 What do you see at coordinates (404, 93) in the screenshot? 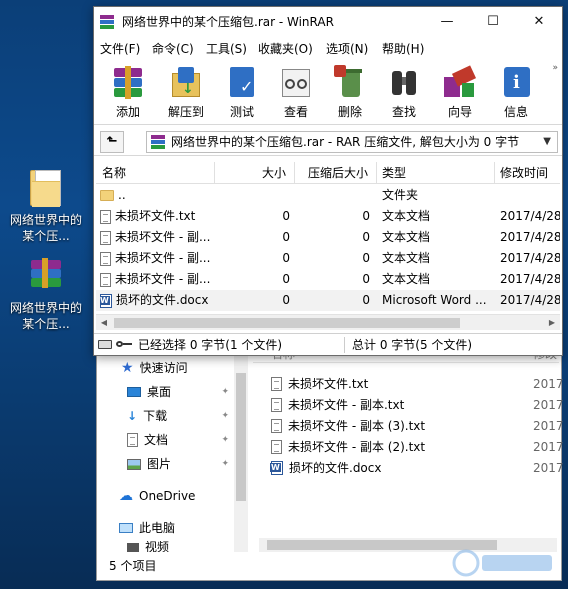
I see `find-button: 查找` at bounding box center [404, 93].